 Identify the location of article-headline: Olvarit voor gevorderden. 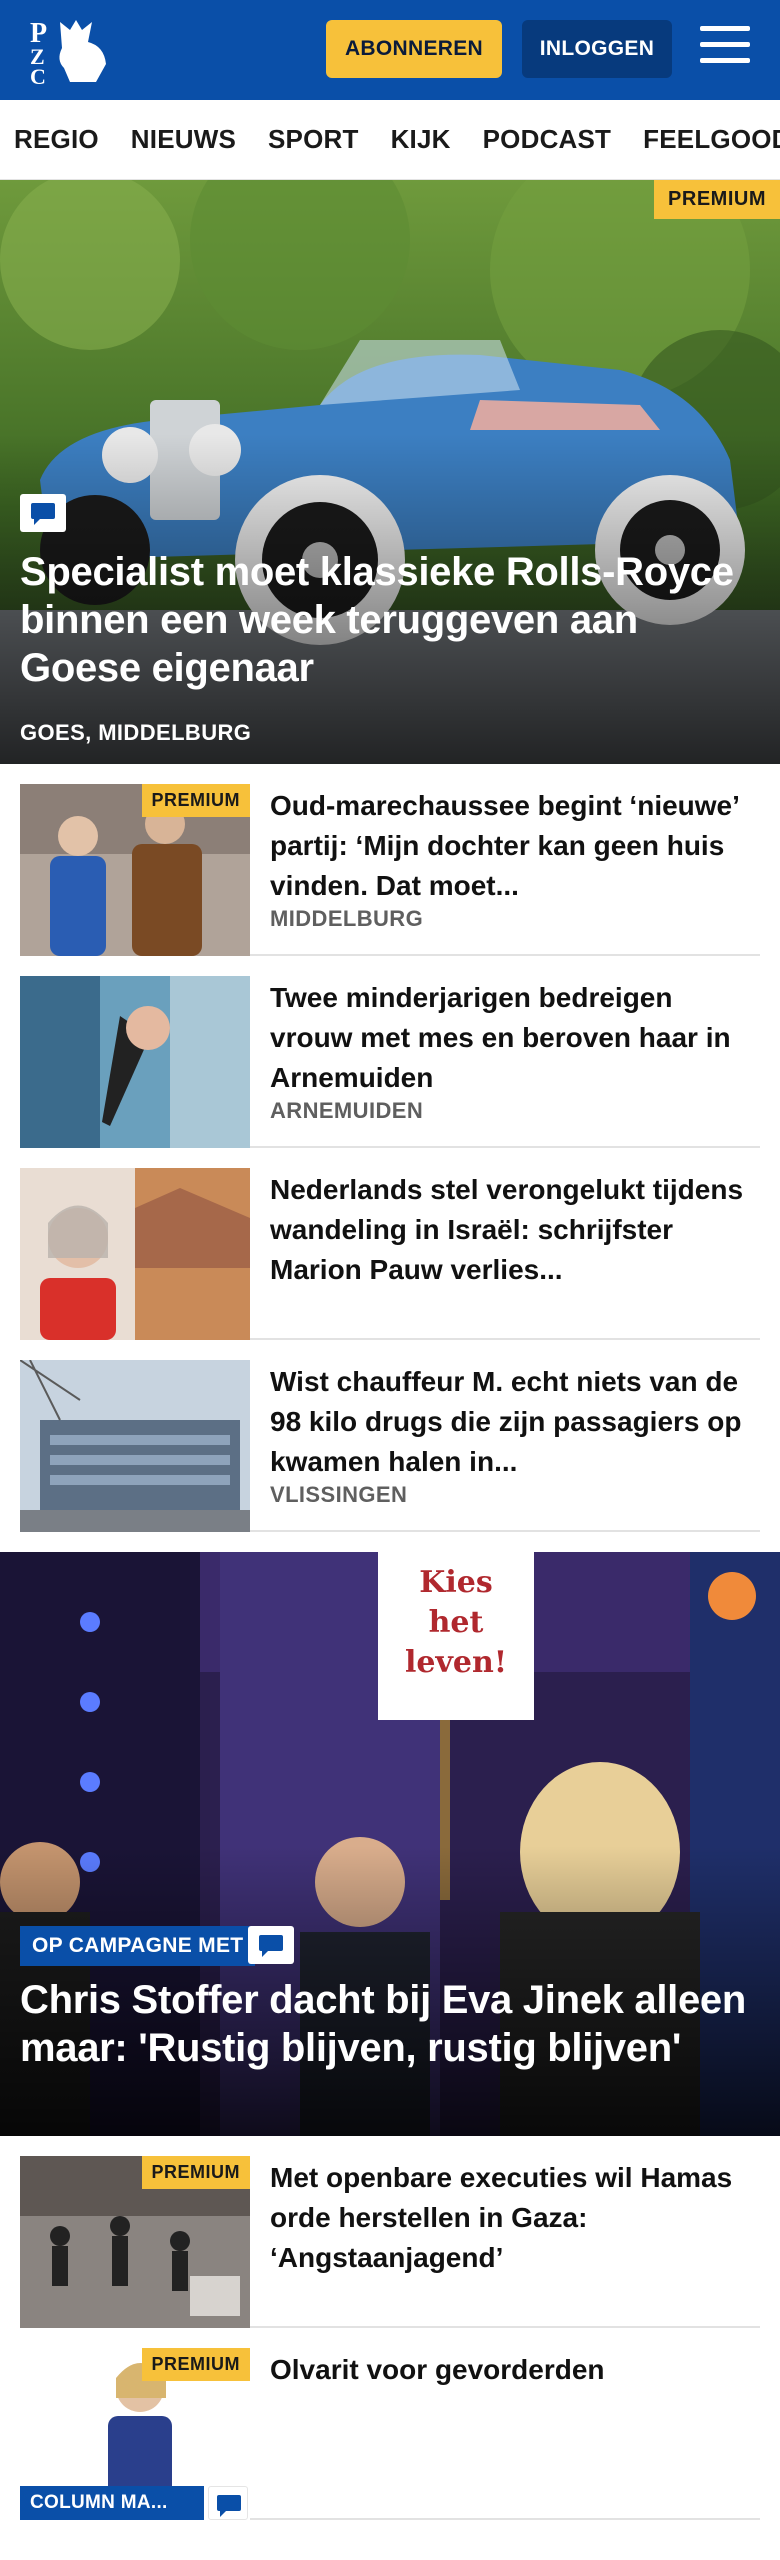
(515, 2370).